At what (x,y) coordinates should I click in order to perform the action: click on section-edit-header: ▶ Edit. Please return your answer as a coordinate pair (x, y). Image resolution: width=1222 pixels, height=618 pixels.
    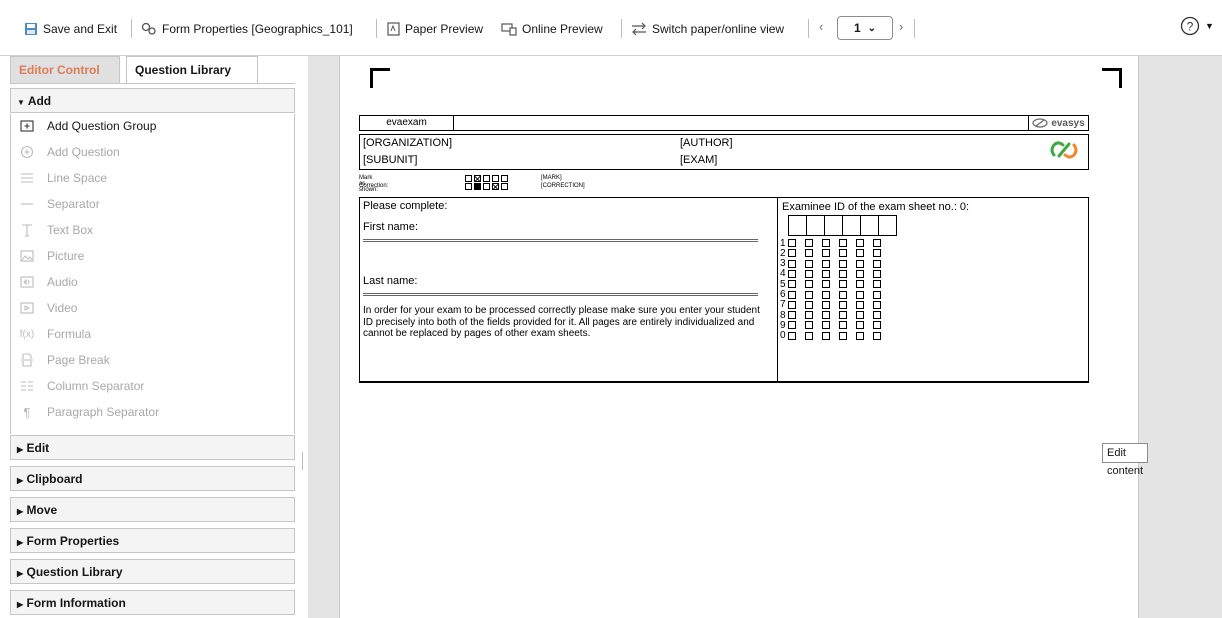
    Looking at the image, I should click on (152, 447).